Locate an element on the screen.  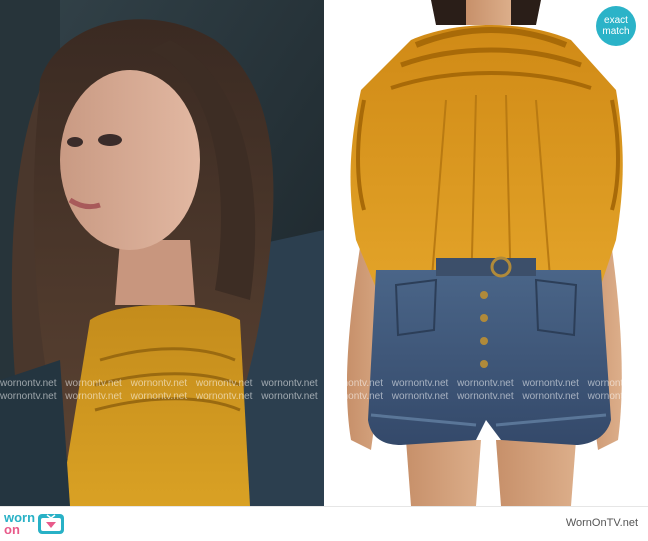
badge-line-1: exact is located at coordinates (616, 20).